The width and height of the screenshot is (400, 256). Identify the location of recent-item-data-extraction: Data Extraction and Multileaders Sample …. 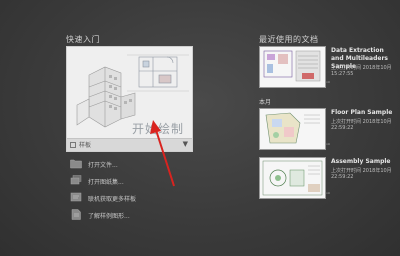
(326, 67).